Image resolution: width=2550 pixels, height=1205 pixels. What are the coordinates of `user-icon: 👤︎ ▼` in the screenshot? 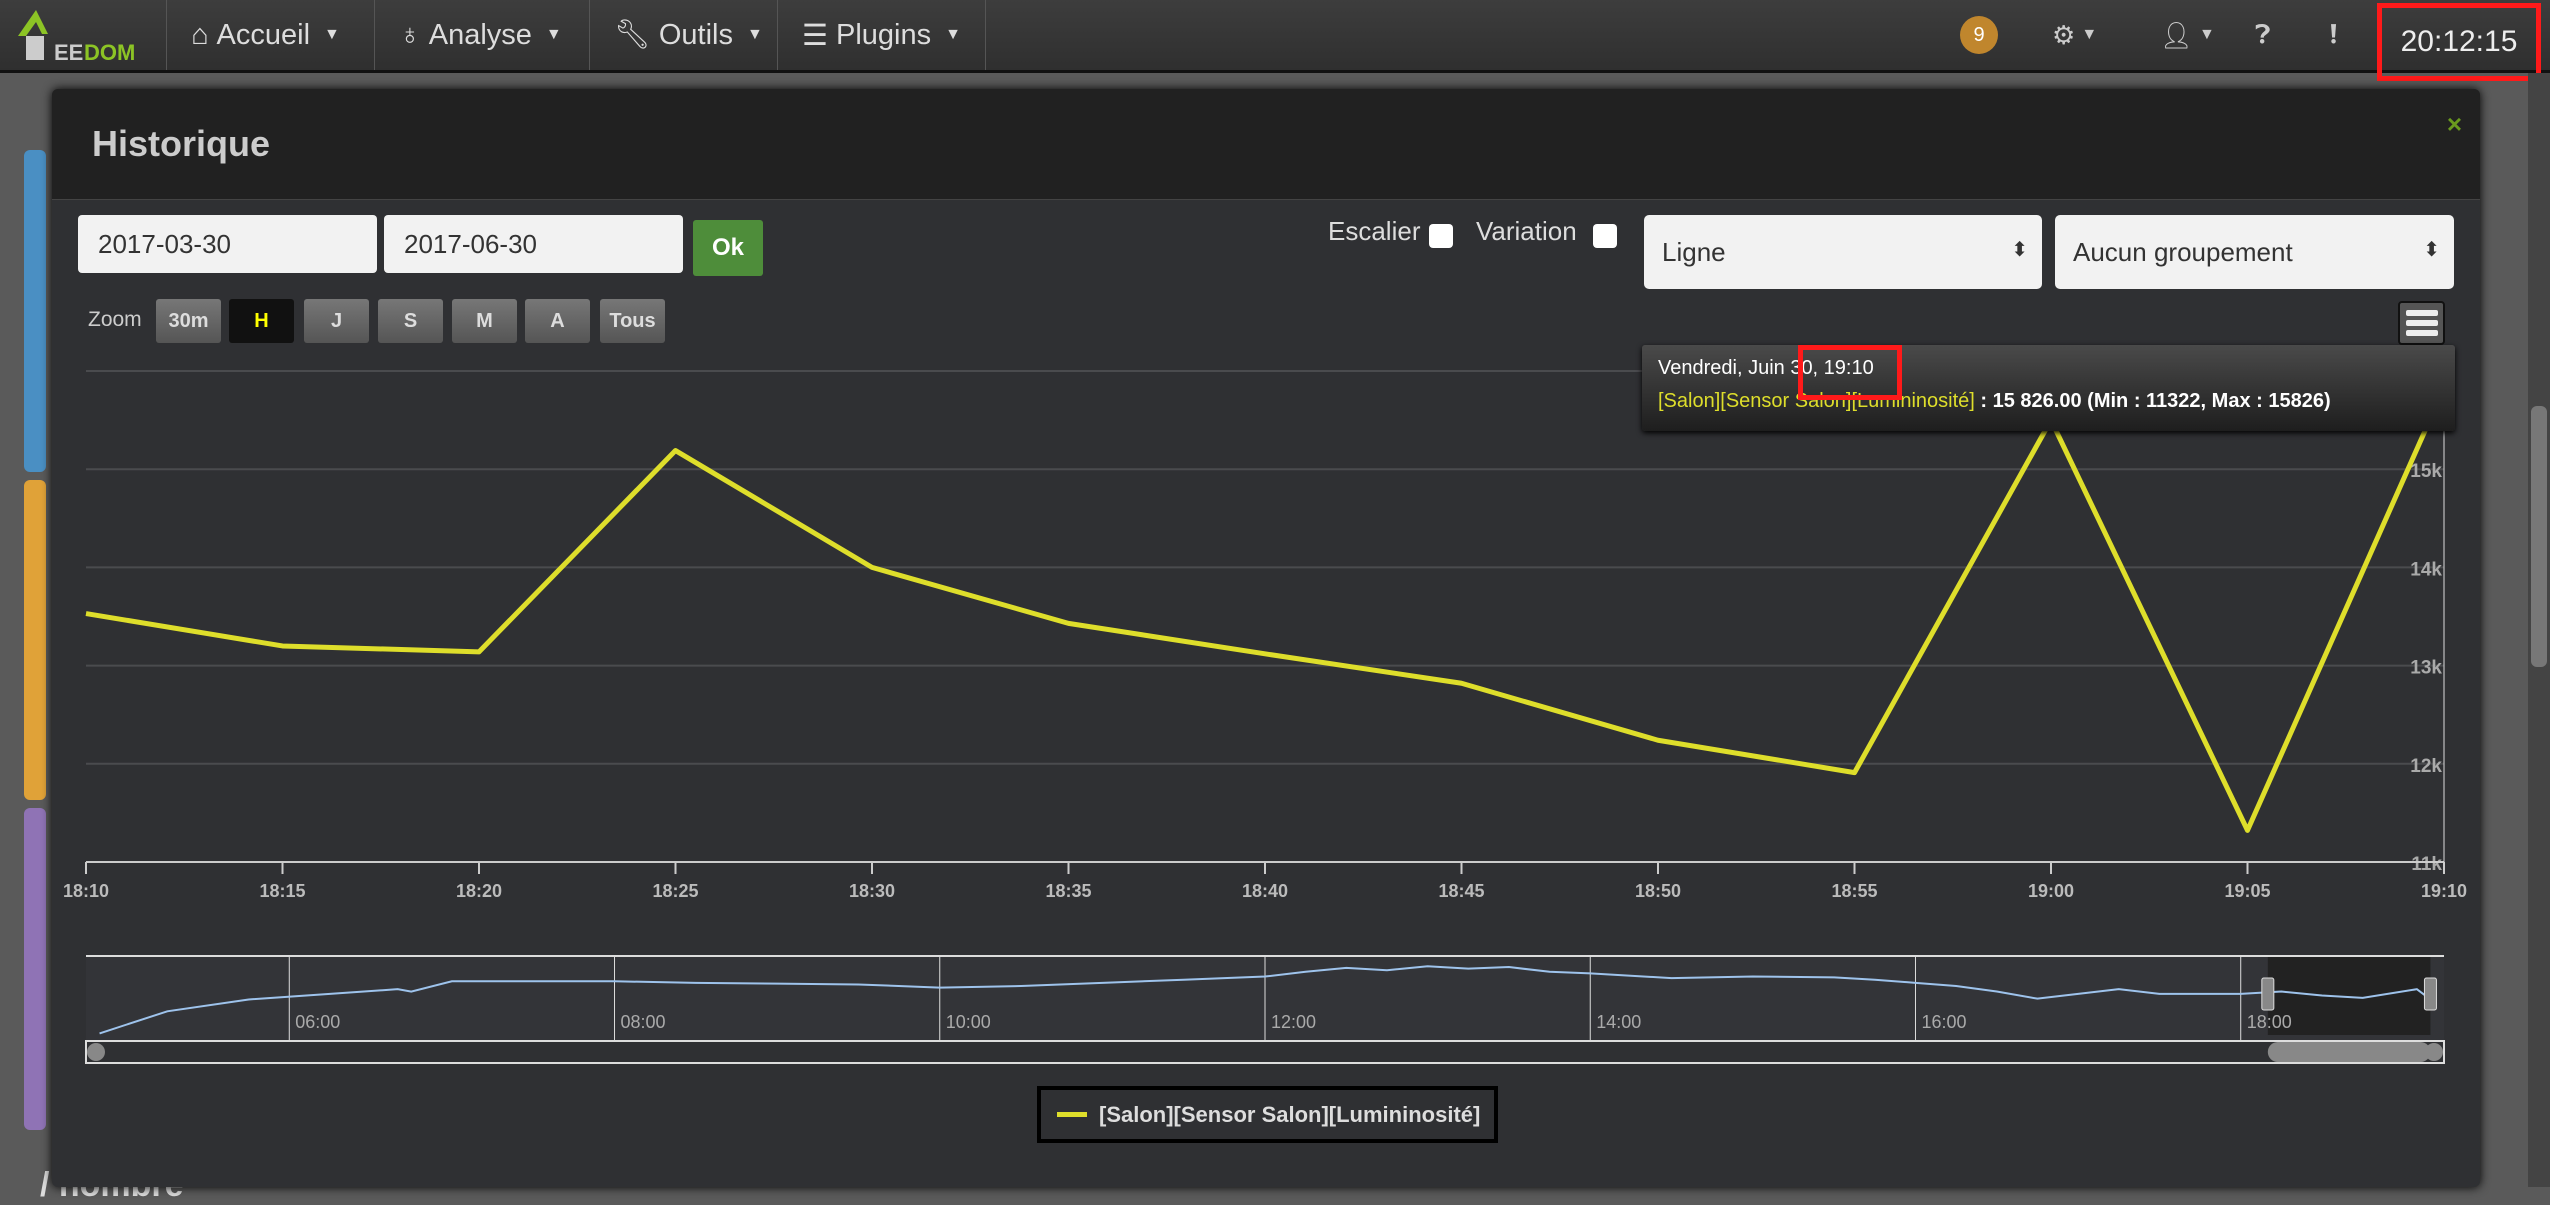 It's located at (2187, 35).